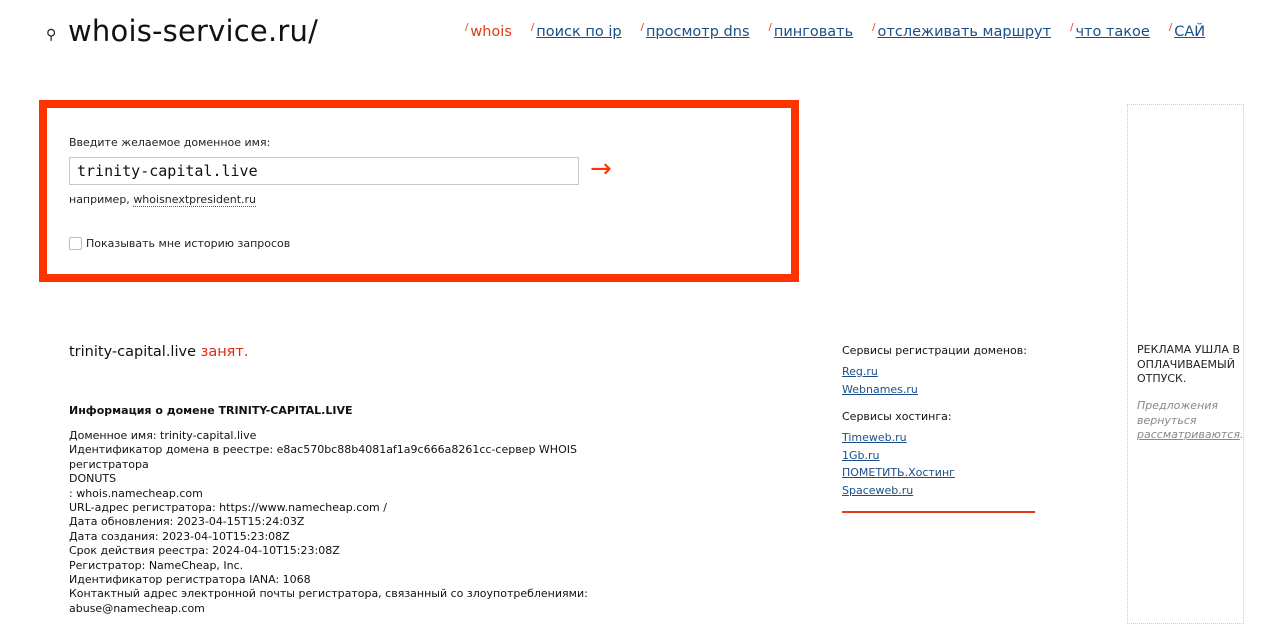 This screenshot has width=1272, height=624. What do you see at coordinates (961, 31) in the screenshot?
I see `nav-traceroute: / отслеживать маршрут` at bounding box center [961, 31].